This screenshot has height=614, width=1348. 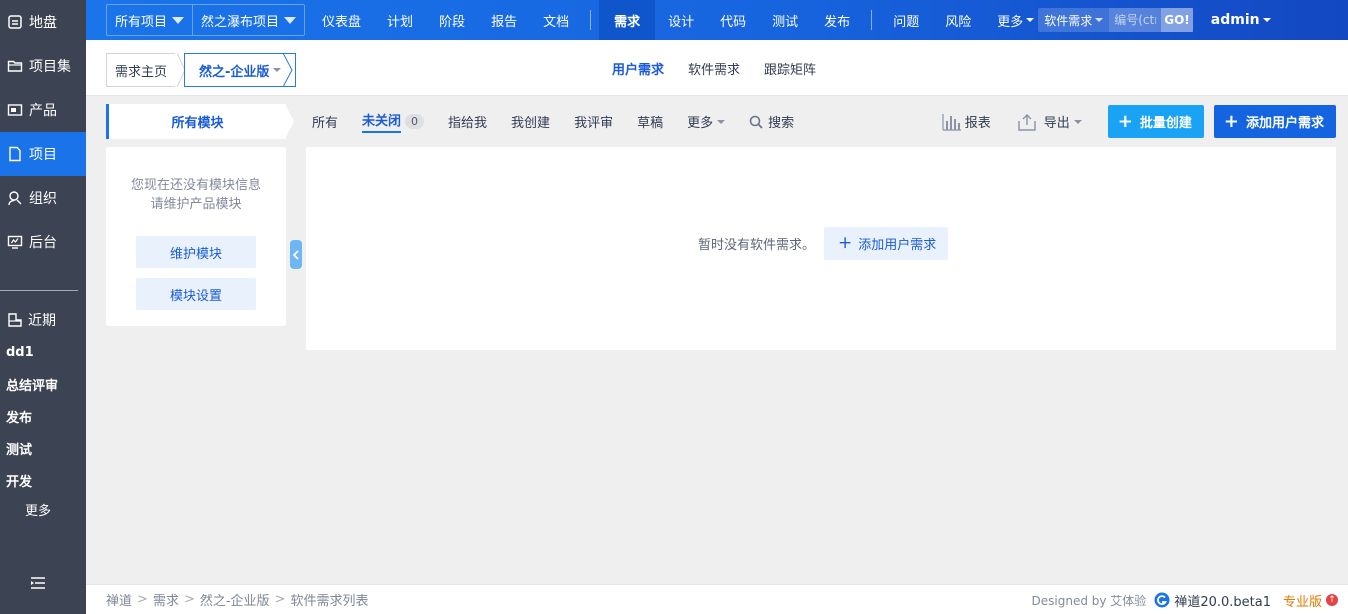 What do you see at coordinates (43, 448) in the screenshot?
I see `recent-item: 测试` at bounding box center [43, 448].